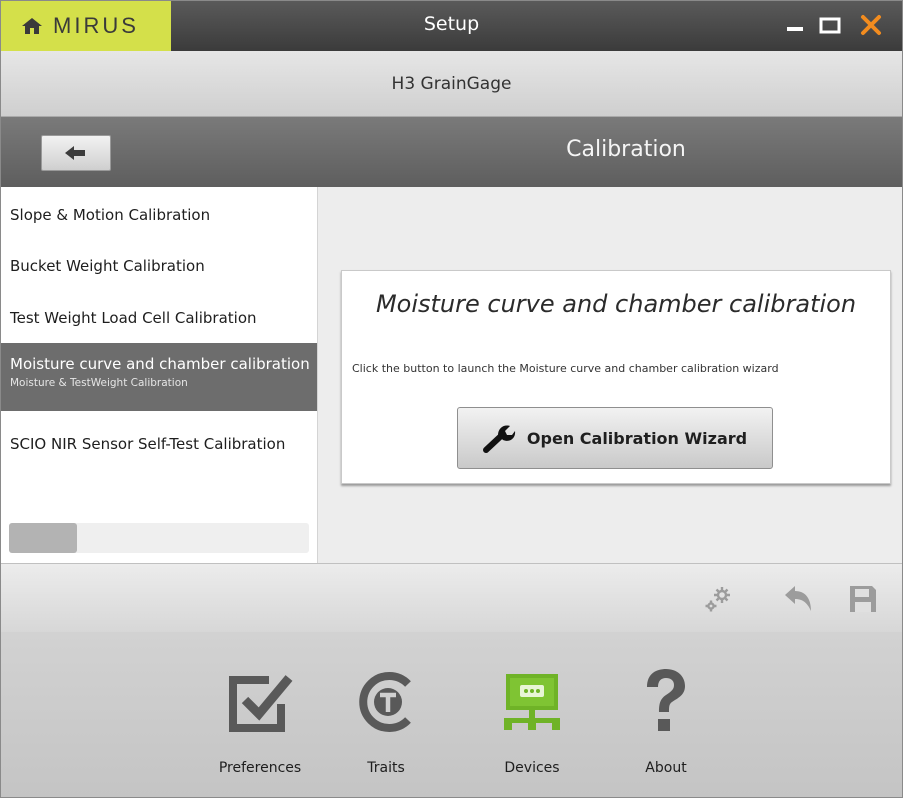 This screenshot has width=903, height=798. I want to click on nav-traits: Traits, so click(386, 721).